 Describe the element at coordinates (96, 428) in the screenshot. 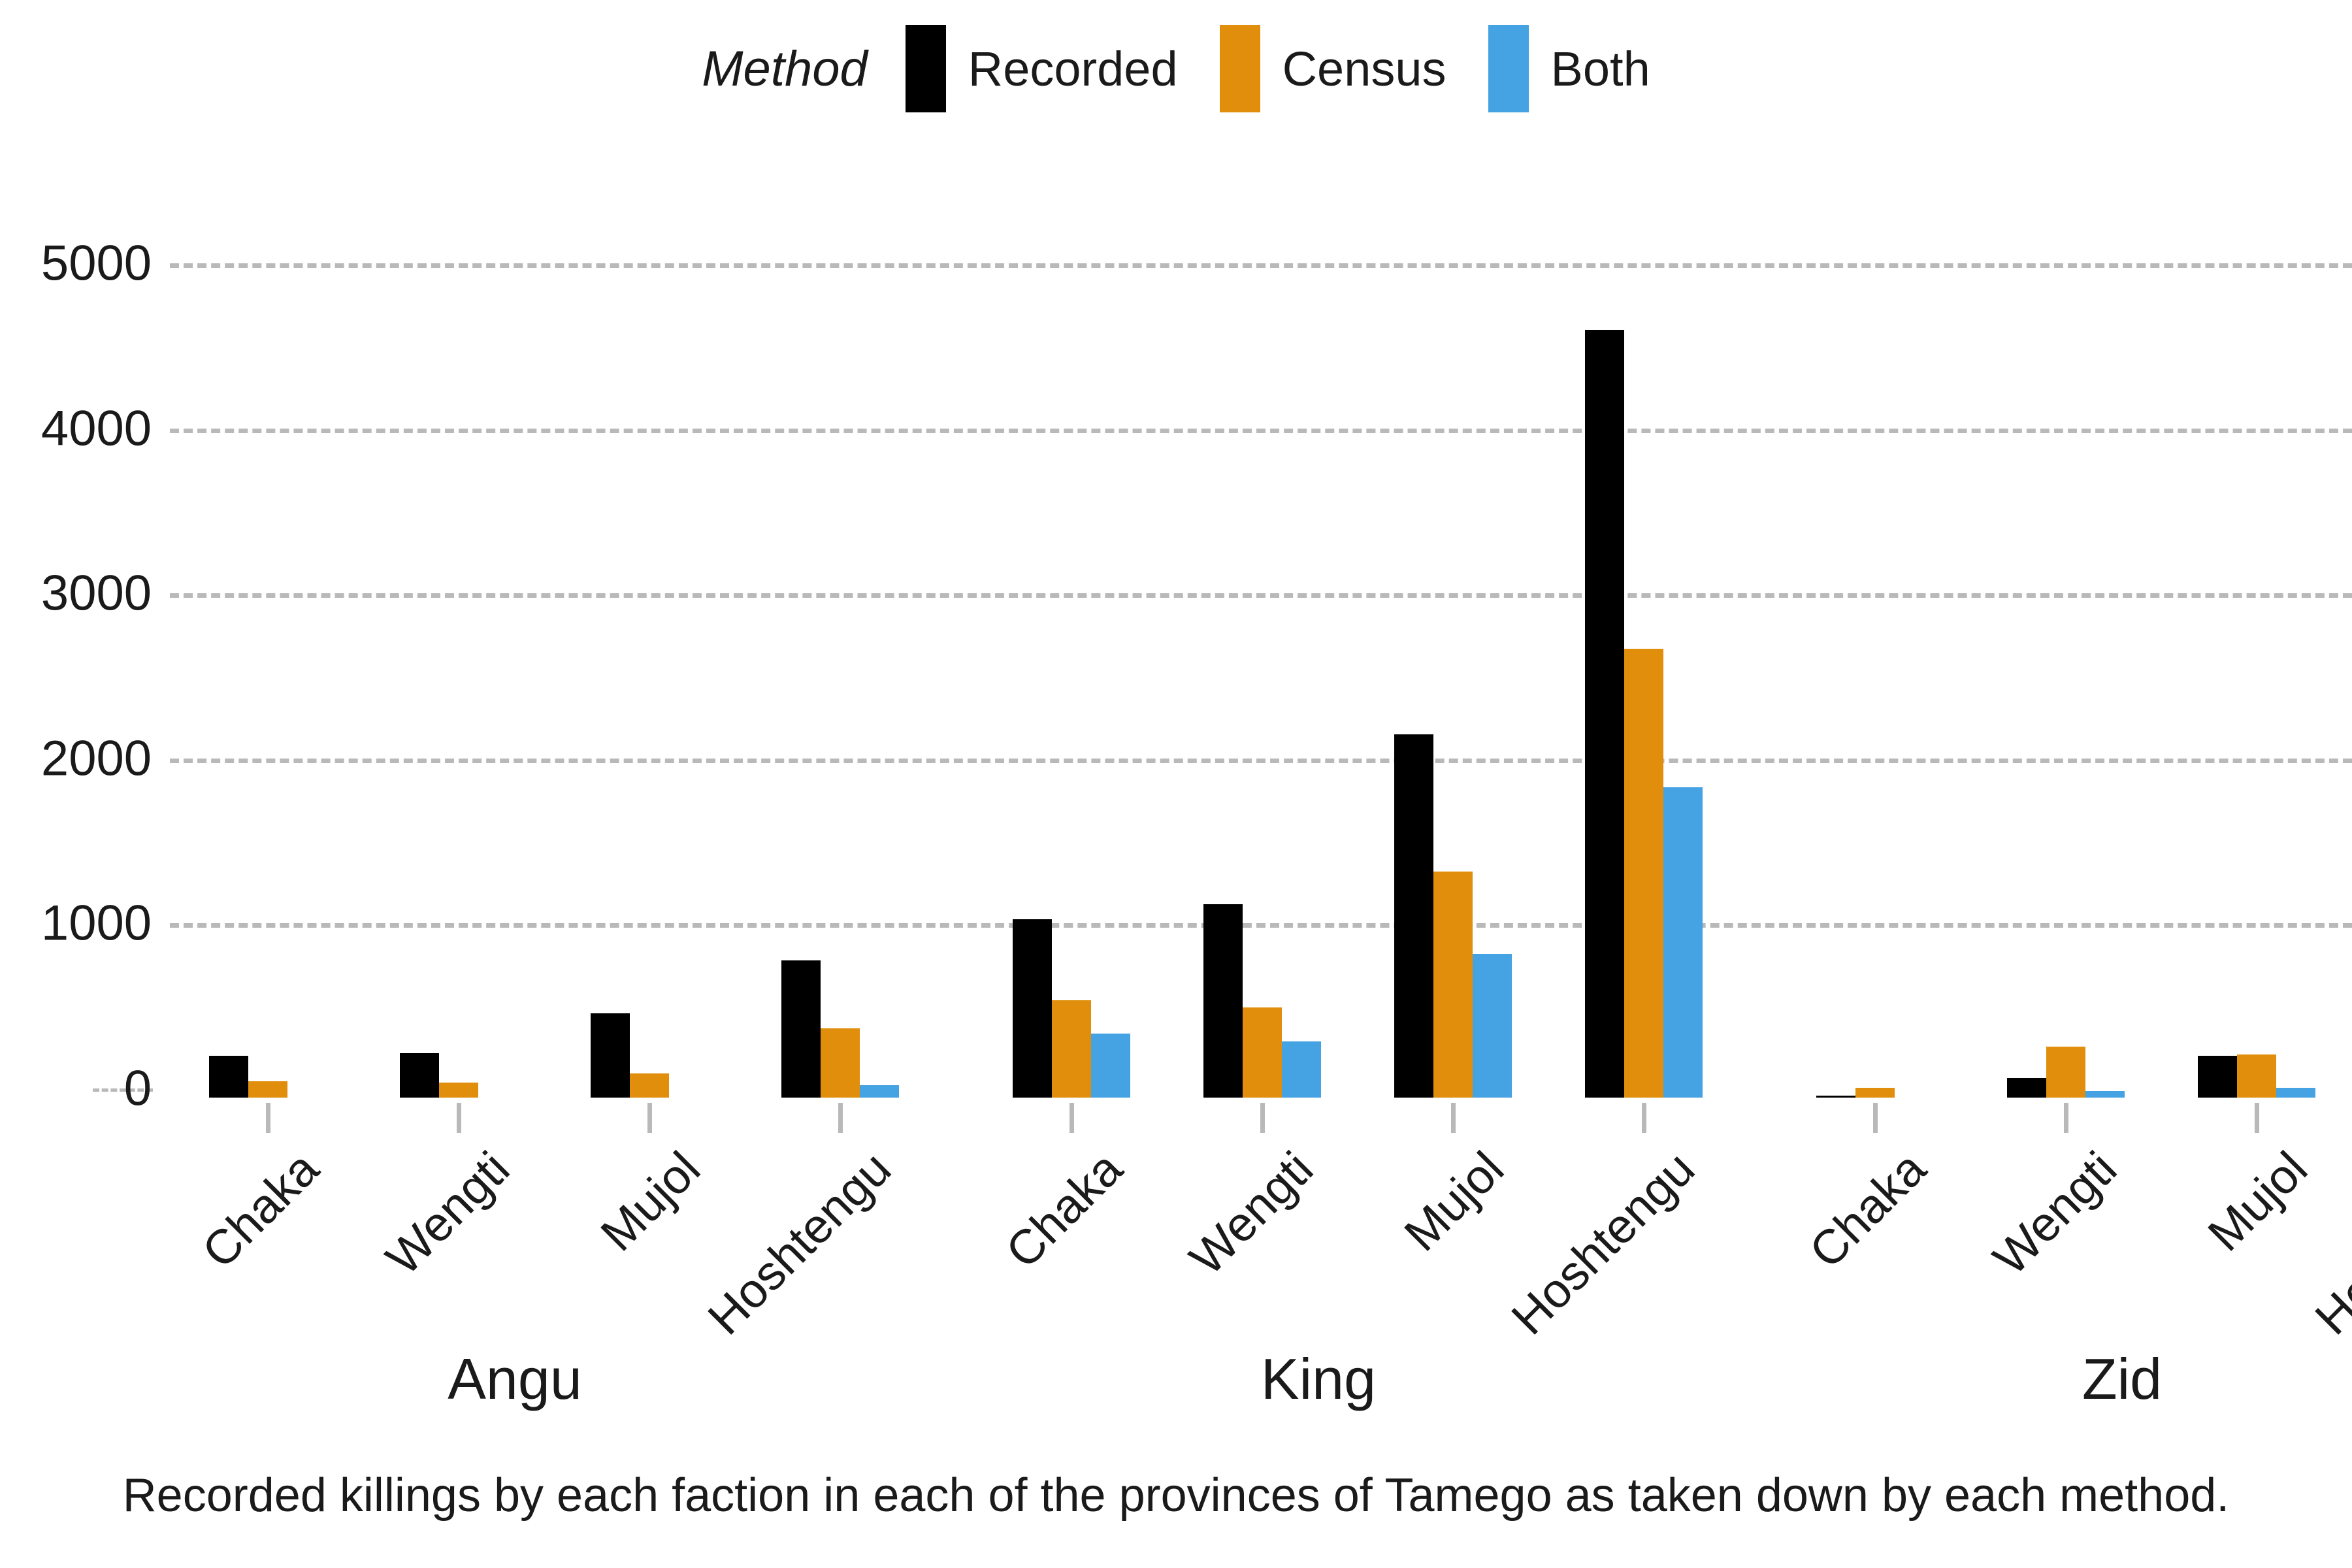

I see `y-tick-label: 4000` at that location.